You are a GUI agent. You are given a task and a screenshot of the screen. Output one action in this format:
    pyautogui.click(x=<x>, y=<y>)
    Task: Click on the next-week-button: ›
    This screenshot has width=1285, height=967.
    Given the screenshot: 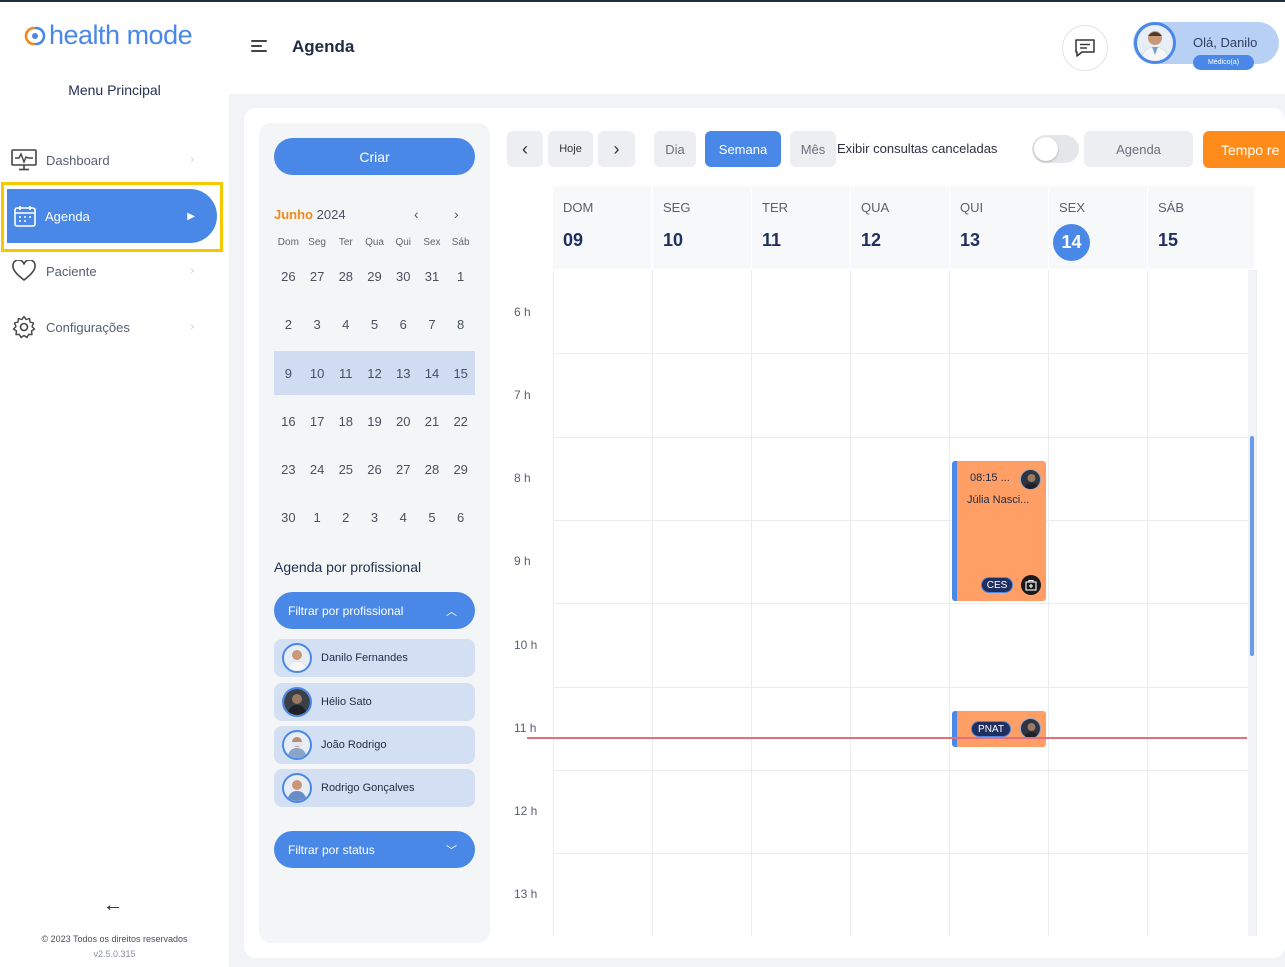 What is the action you would take?
    pyautogui.click(x=616, y=149)
    